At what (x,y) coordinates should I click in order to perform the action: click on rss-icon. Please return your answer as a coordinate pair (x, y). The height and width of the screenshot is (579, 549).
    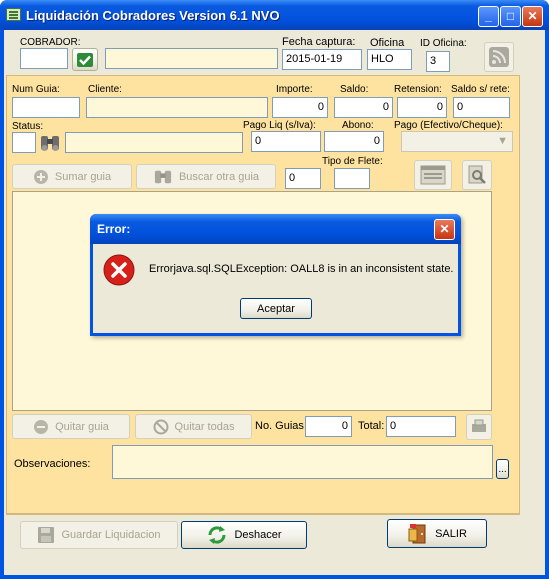
    Looking at the image, I should click on (499, 57).